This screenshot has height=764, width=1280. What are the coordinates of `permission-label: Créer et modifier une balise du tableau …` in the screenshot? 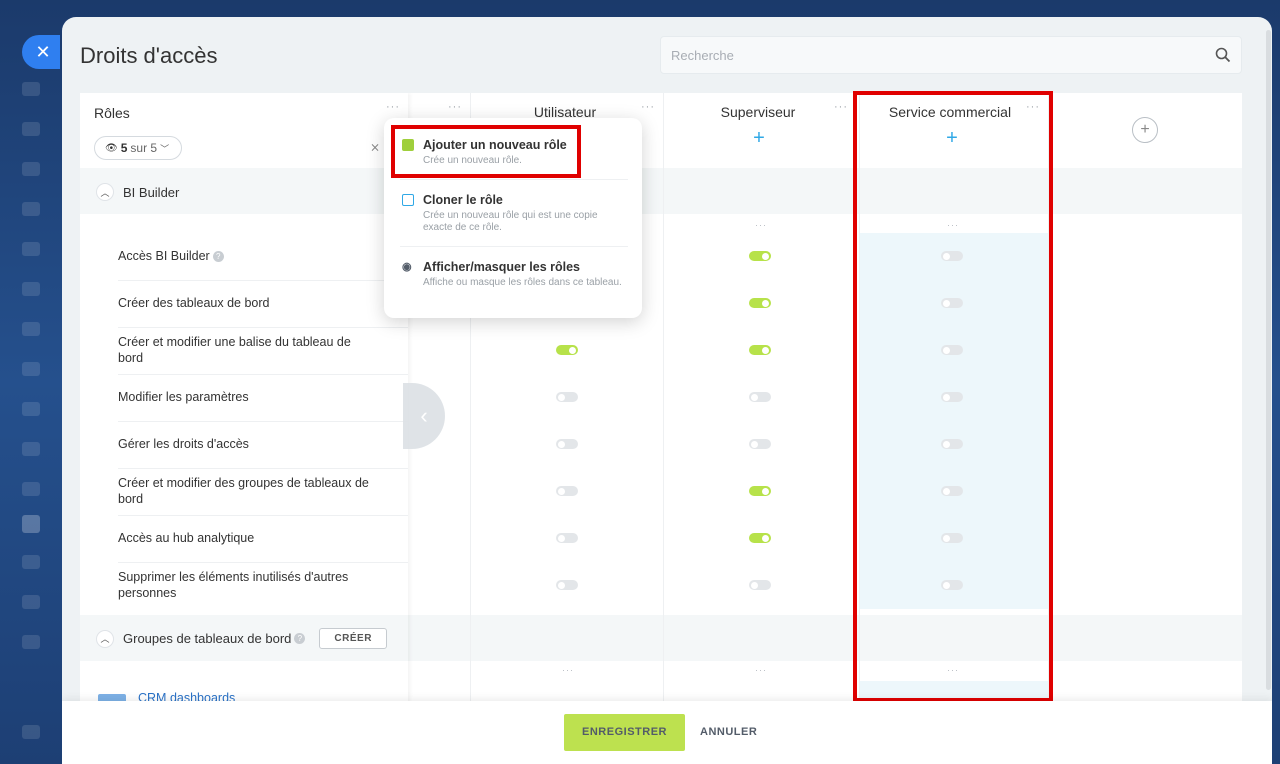 It's located at (248, 350).